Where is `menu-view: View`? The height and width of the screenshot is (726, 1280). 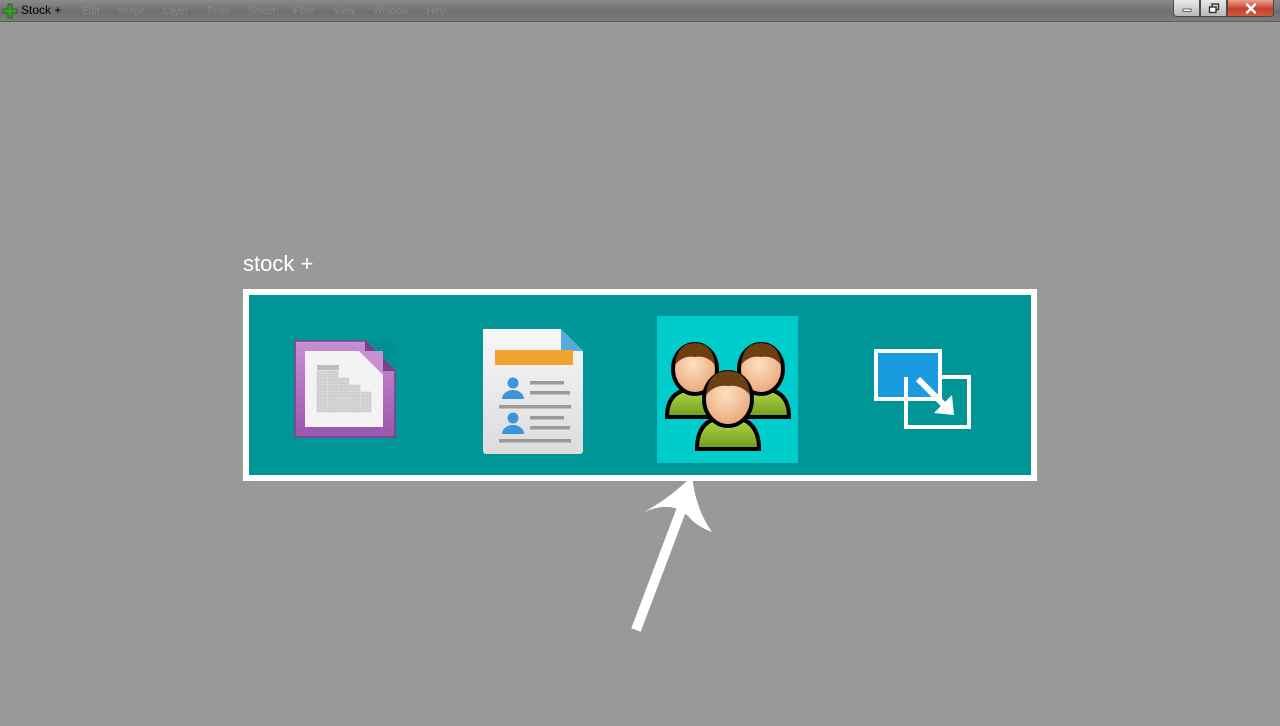
menu-view: View is located at coordinates (344, 11).